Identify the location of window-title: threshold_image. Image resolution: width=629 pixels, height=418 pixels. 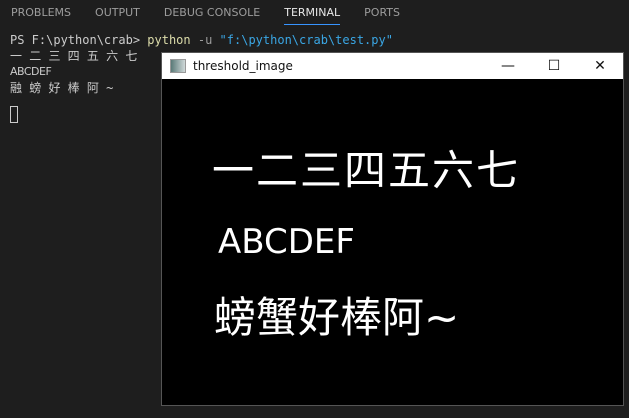
(243, 66).